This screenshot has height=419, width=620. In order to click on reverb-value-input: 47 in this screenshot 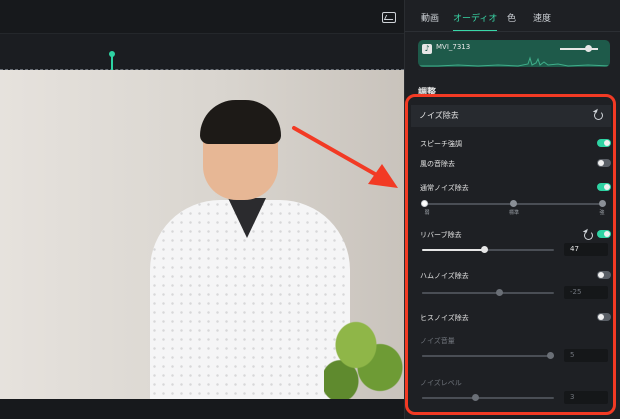, I will do `click(586, 249)`.